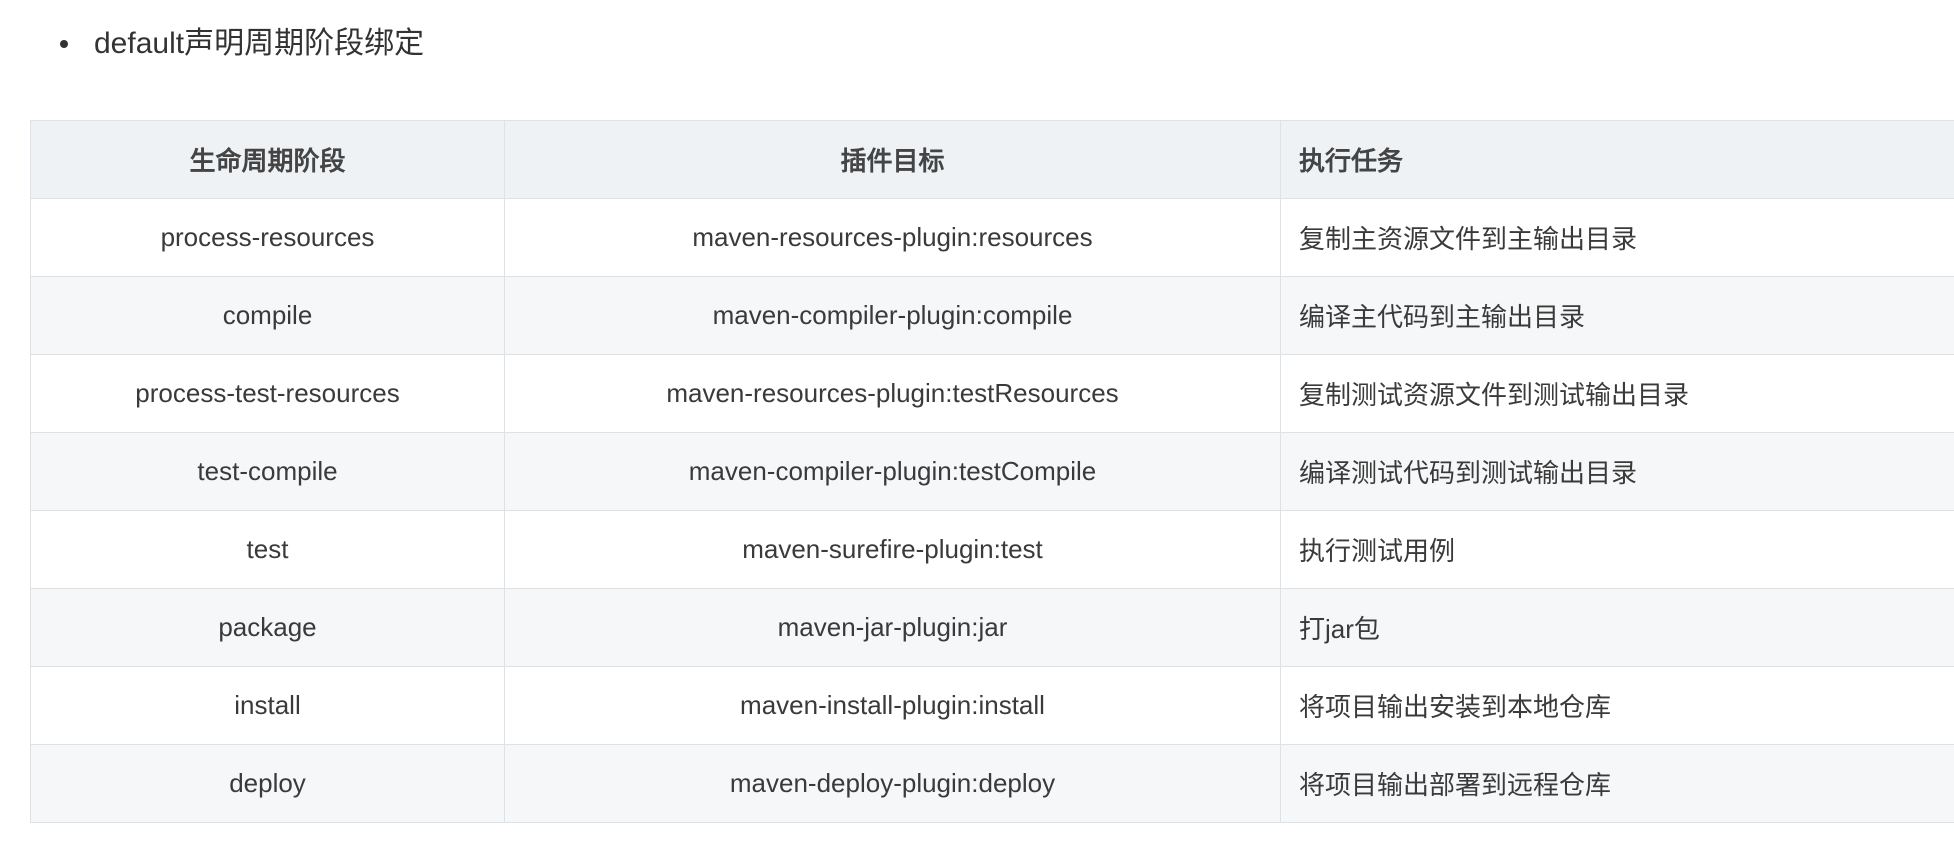  What do you see at coordinates (892, 159) in the screenshot?
I see `header-plugin-goal: 插件目标` at bounding box center [892, 159].